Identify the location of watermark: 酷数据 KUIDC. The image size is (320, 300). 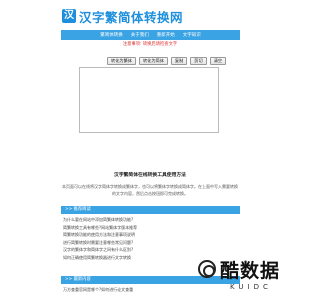
(248, 278).